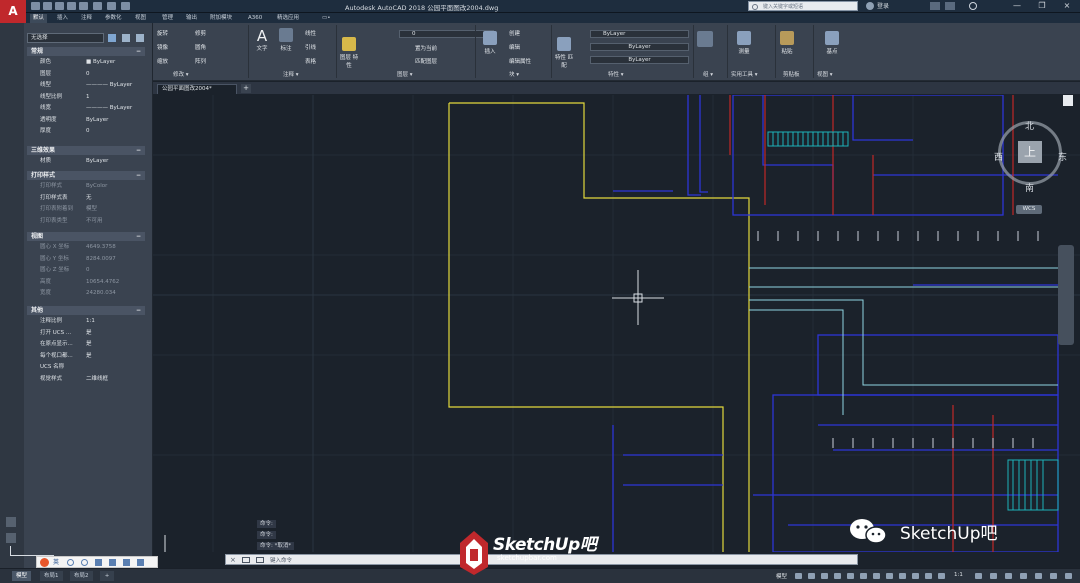 The image size is (1080, 583). What do you see at coordinates (876, 576) in the screenshot?
I see `osnap-tracking-icon` at bounding box center [876, 576].